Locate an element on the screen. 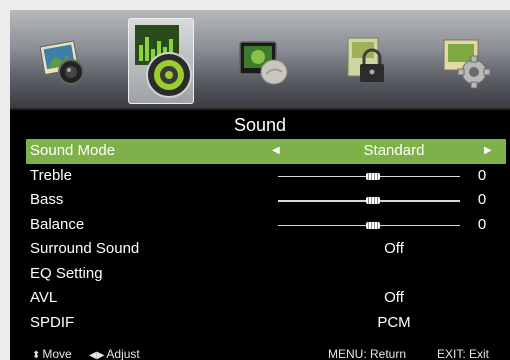 The image size is (510, 360). up-down-arrow-icon: ⬍ is located at coordinates (36, 355).